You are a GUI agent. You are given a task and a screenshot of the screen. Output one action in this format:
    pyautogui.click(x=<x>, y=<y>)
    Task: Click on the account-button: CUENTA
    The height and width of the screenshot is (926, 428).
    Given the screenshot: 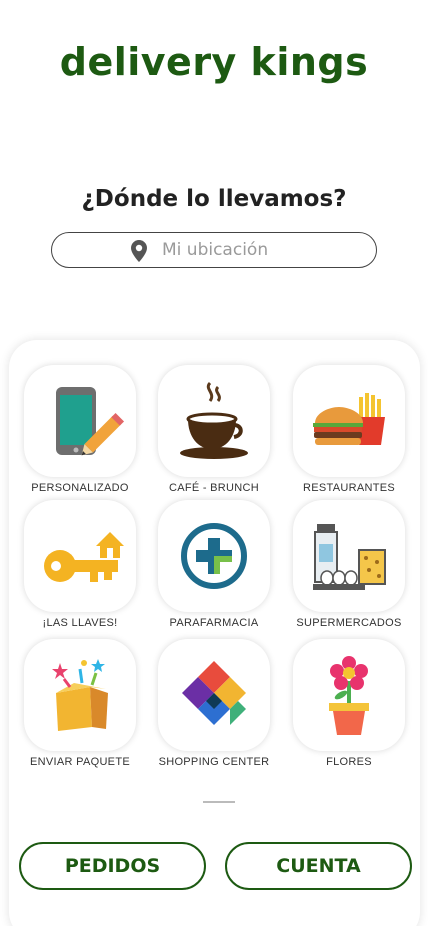 What is the action you would take?
    pyautogui.click(x=318, y=866)
    